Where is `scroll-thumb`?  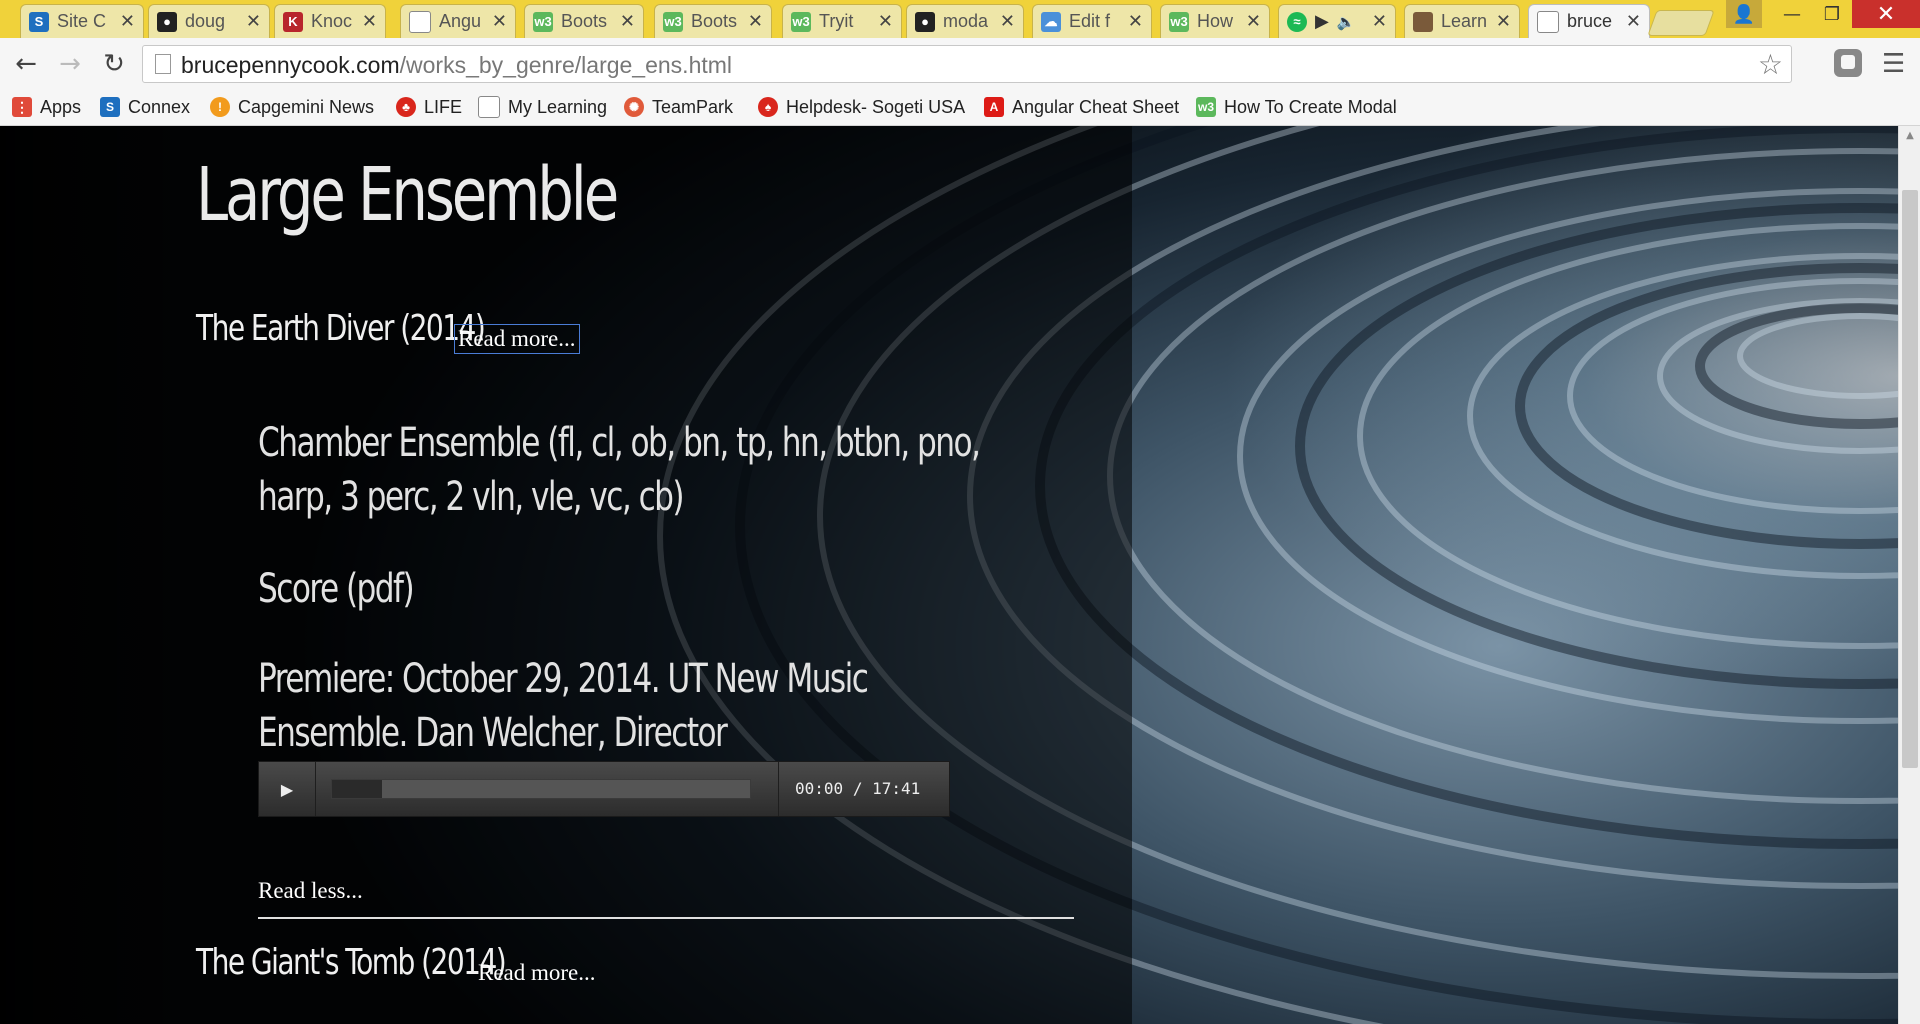 scroll-thumb is located at coordinates (1910, 479).